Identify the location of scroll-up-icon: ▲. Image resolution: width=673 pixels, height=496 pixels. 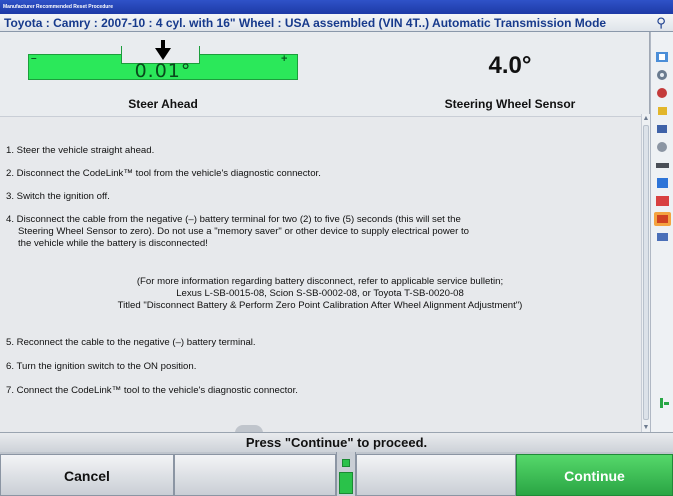
(646, 118).